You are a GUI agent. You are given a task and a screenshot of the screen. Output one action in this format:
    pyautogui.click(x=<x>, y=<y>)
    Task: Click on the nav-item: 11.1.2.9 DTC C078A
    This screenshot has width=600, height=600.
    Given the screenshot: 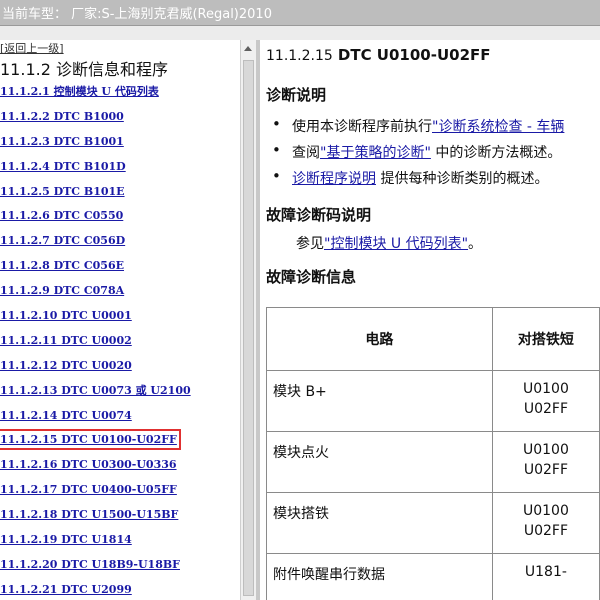 What is the action you would take?
    pyautogui.click(x=95, y=293)
    